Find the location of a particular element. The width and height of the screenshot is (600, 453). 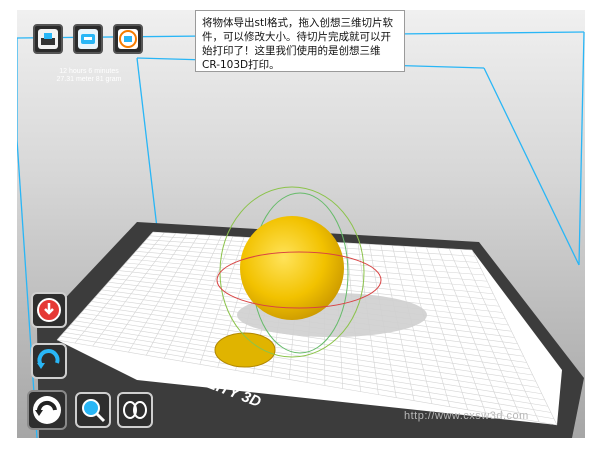

rotate-icon is located at coordinates (47, 410).